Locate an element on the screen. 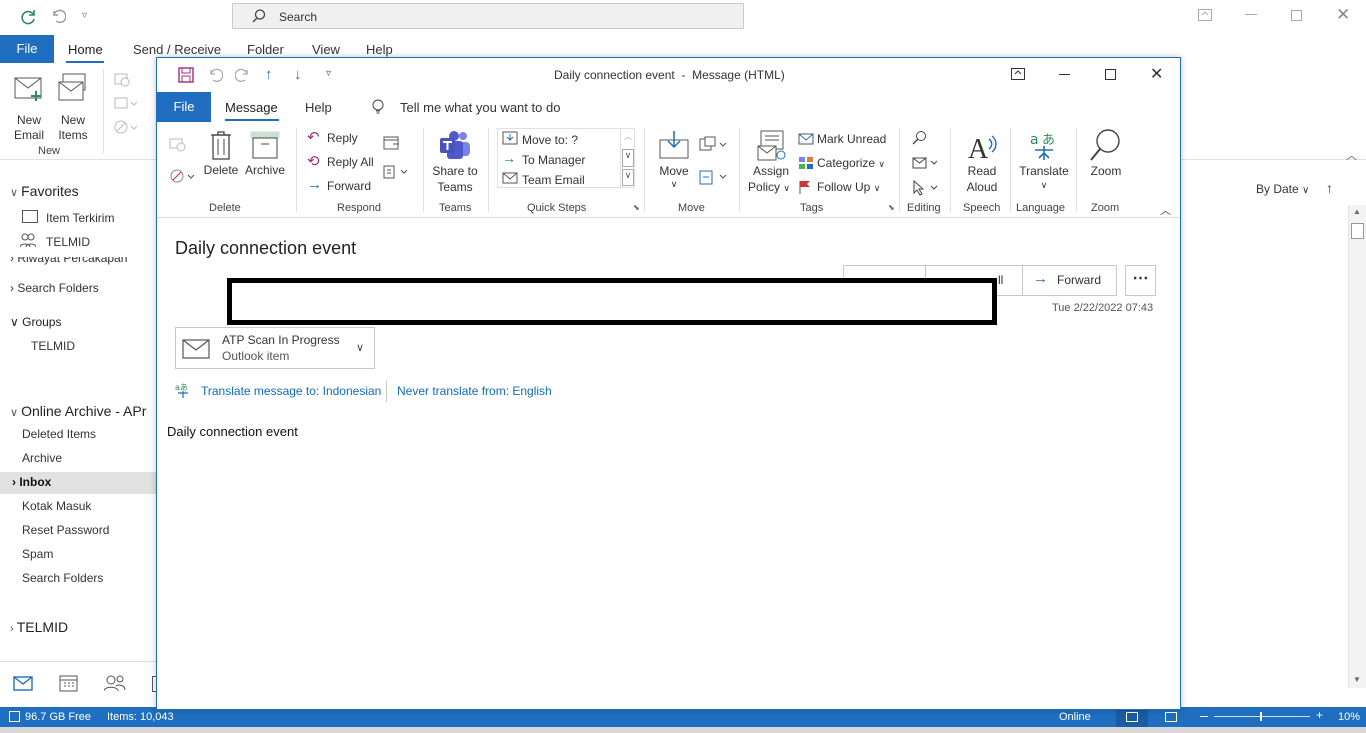 The image size is (1366, 733). rules-icon is located at coordinates (714, 144).